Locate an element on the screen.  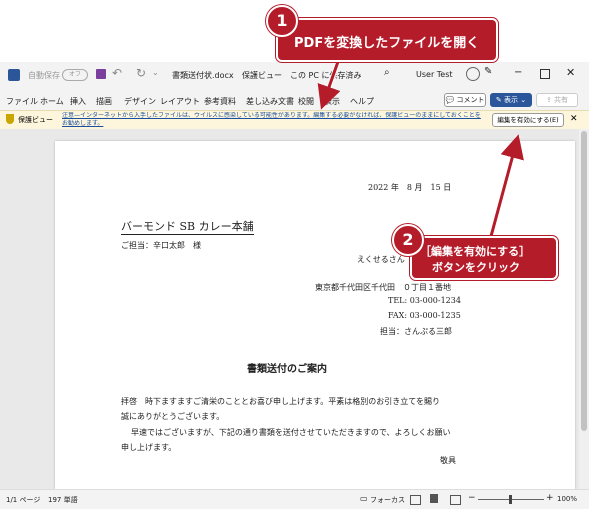
close-infobar-icon: ✕ is located at coordinates (574, 119).